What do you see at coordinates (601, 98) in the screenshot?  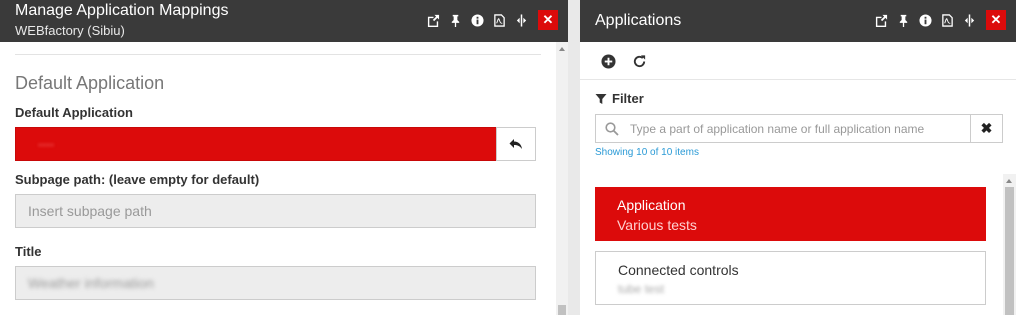 I see `filter-icon` at bounding box center [601, 98].